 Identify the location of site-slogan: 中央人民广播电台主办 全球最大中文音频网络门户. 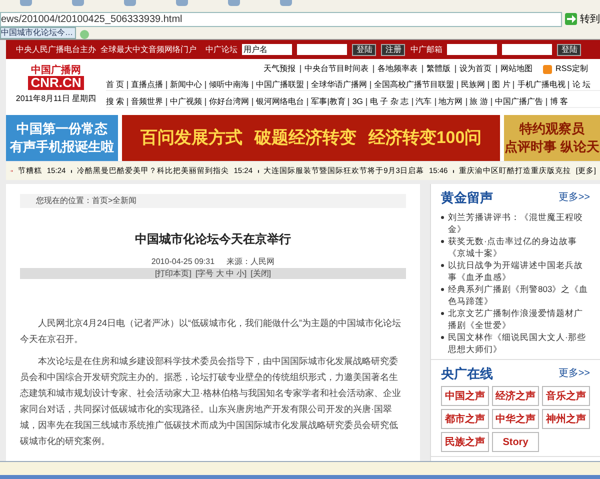
(106, 50).